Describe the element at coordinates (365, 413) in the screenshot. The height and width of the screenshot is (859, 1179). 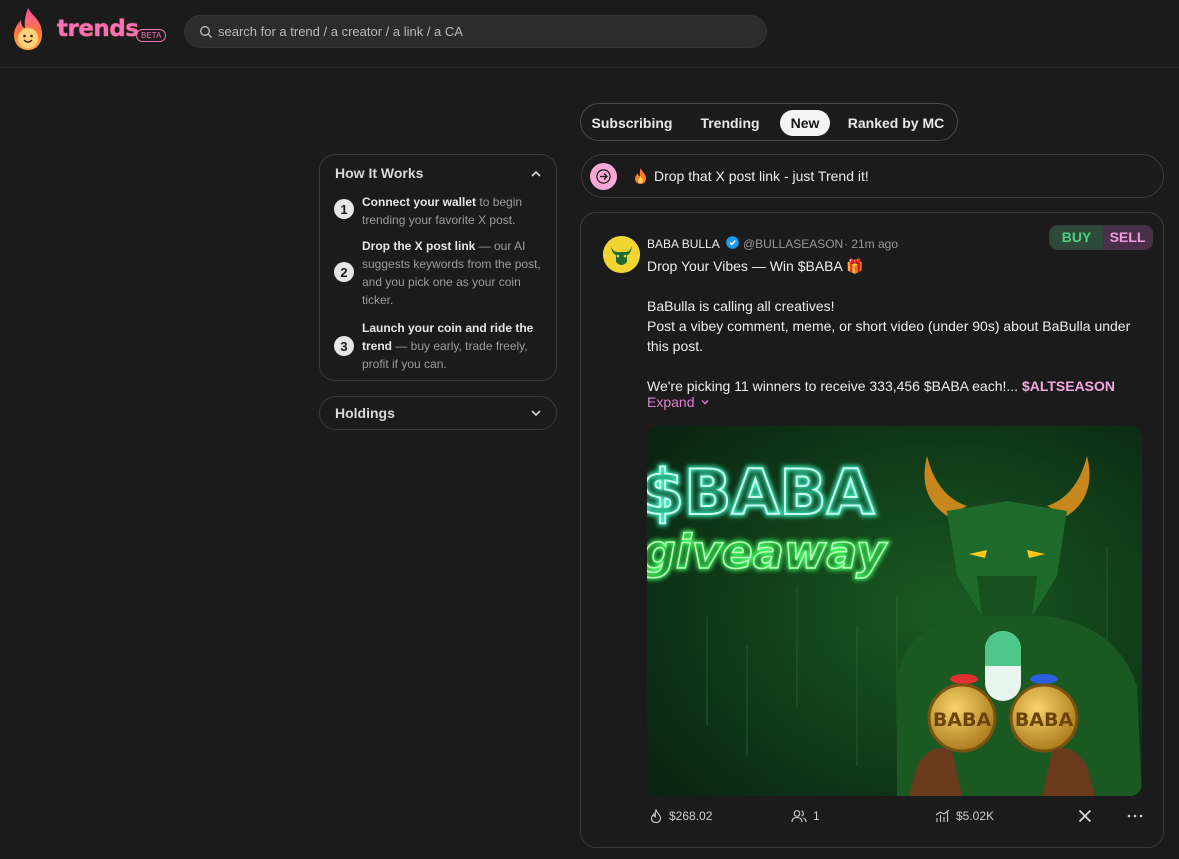
I see `holdings-title: Holdings` at that location.